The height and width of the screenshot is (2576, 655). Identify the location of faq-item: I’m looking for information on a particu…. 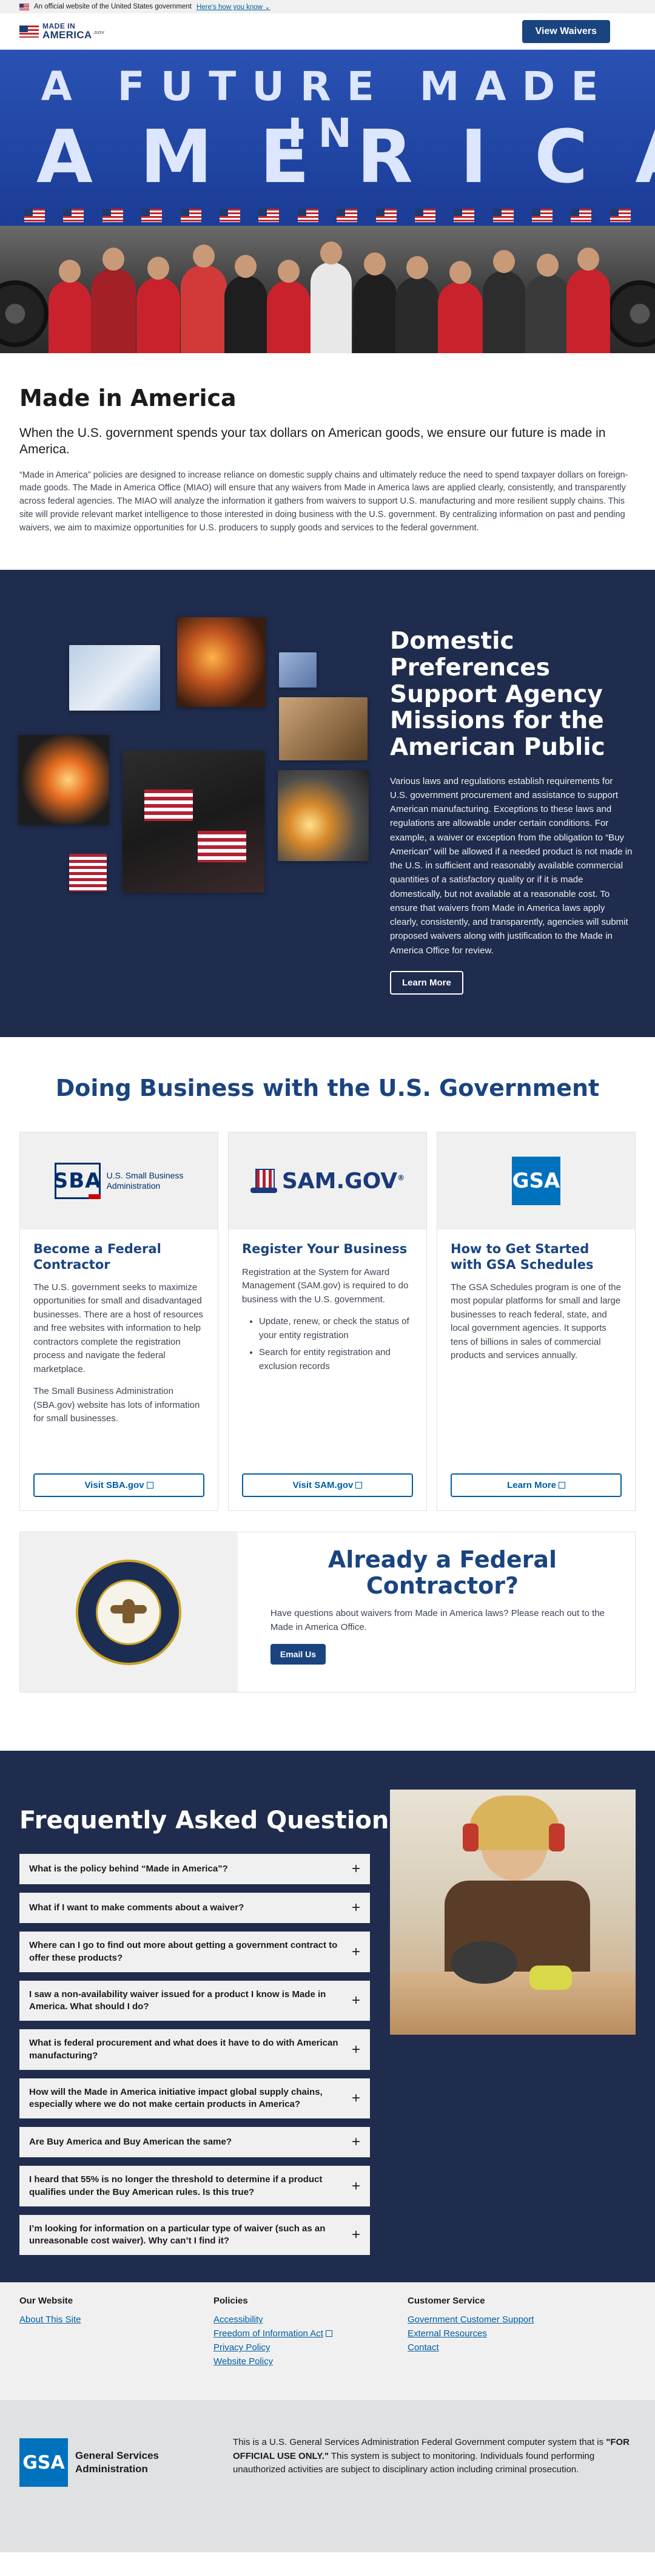
(194, 2235).